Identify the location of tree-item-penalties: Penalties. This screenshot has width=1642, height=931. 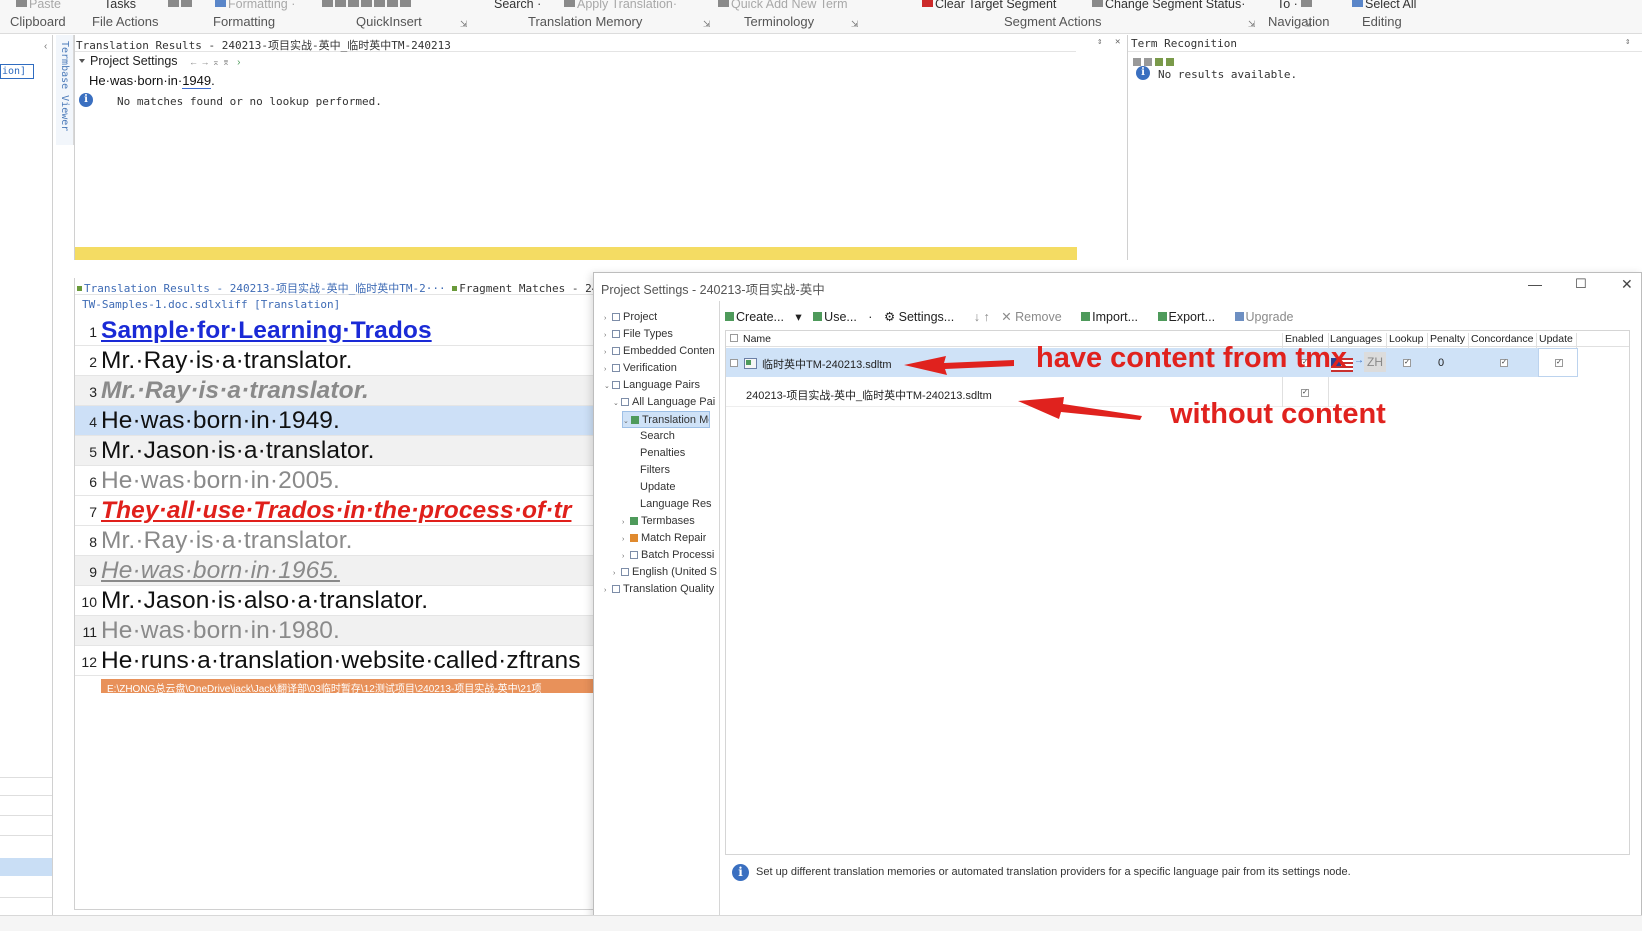
(662, 453).